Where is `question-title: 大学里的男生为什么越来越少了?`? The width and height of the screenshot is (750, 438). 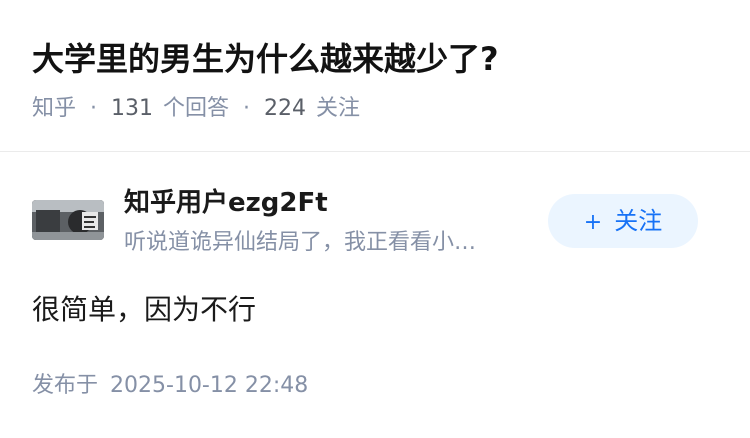 question-title: 大学里的男生为什么越来越少了? is located at coordinates (265, 59).